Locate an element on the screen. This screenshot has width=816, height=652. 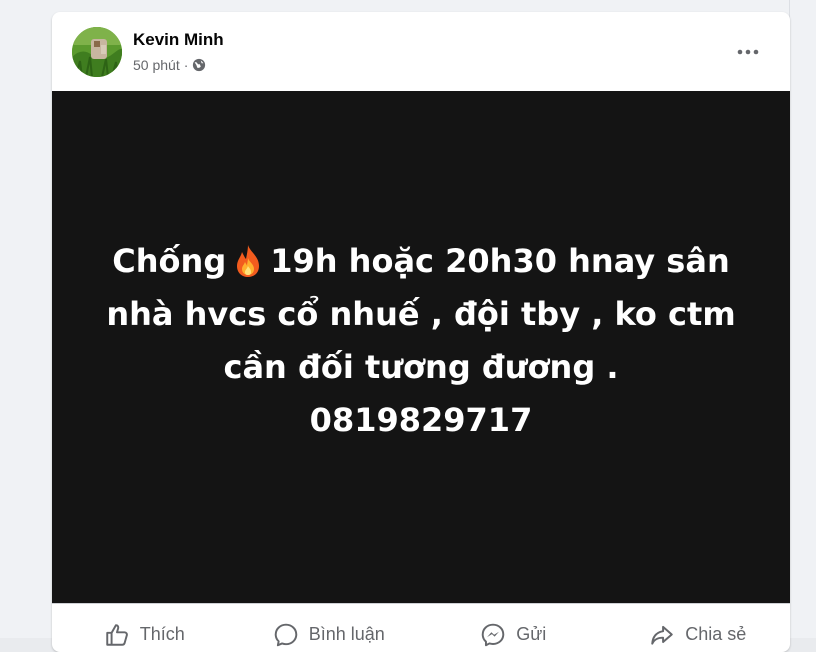
post-text-line-1-rest: 19h hoặc 20h30 hnay sân is located at coordinates (500, 261).